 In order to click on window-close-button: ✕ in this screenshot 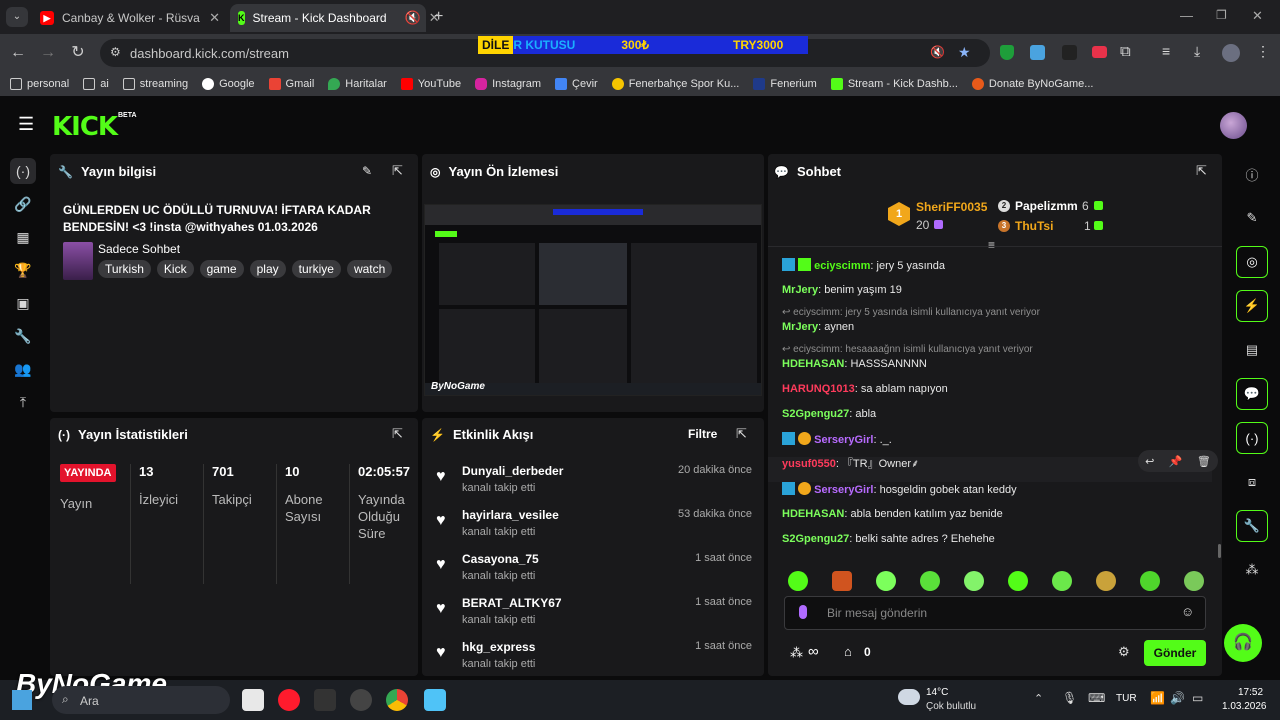, I will do `click(1257, 16)`.